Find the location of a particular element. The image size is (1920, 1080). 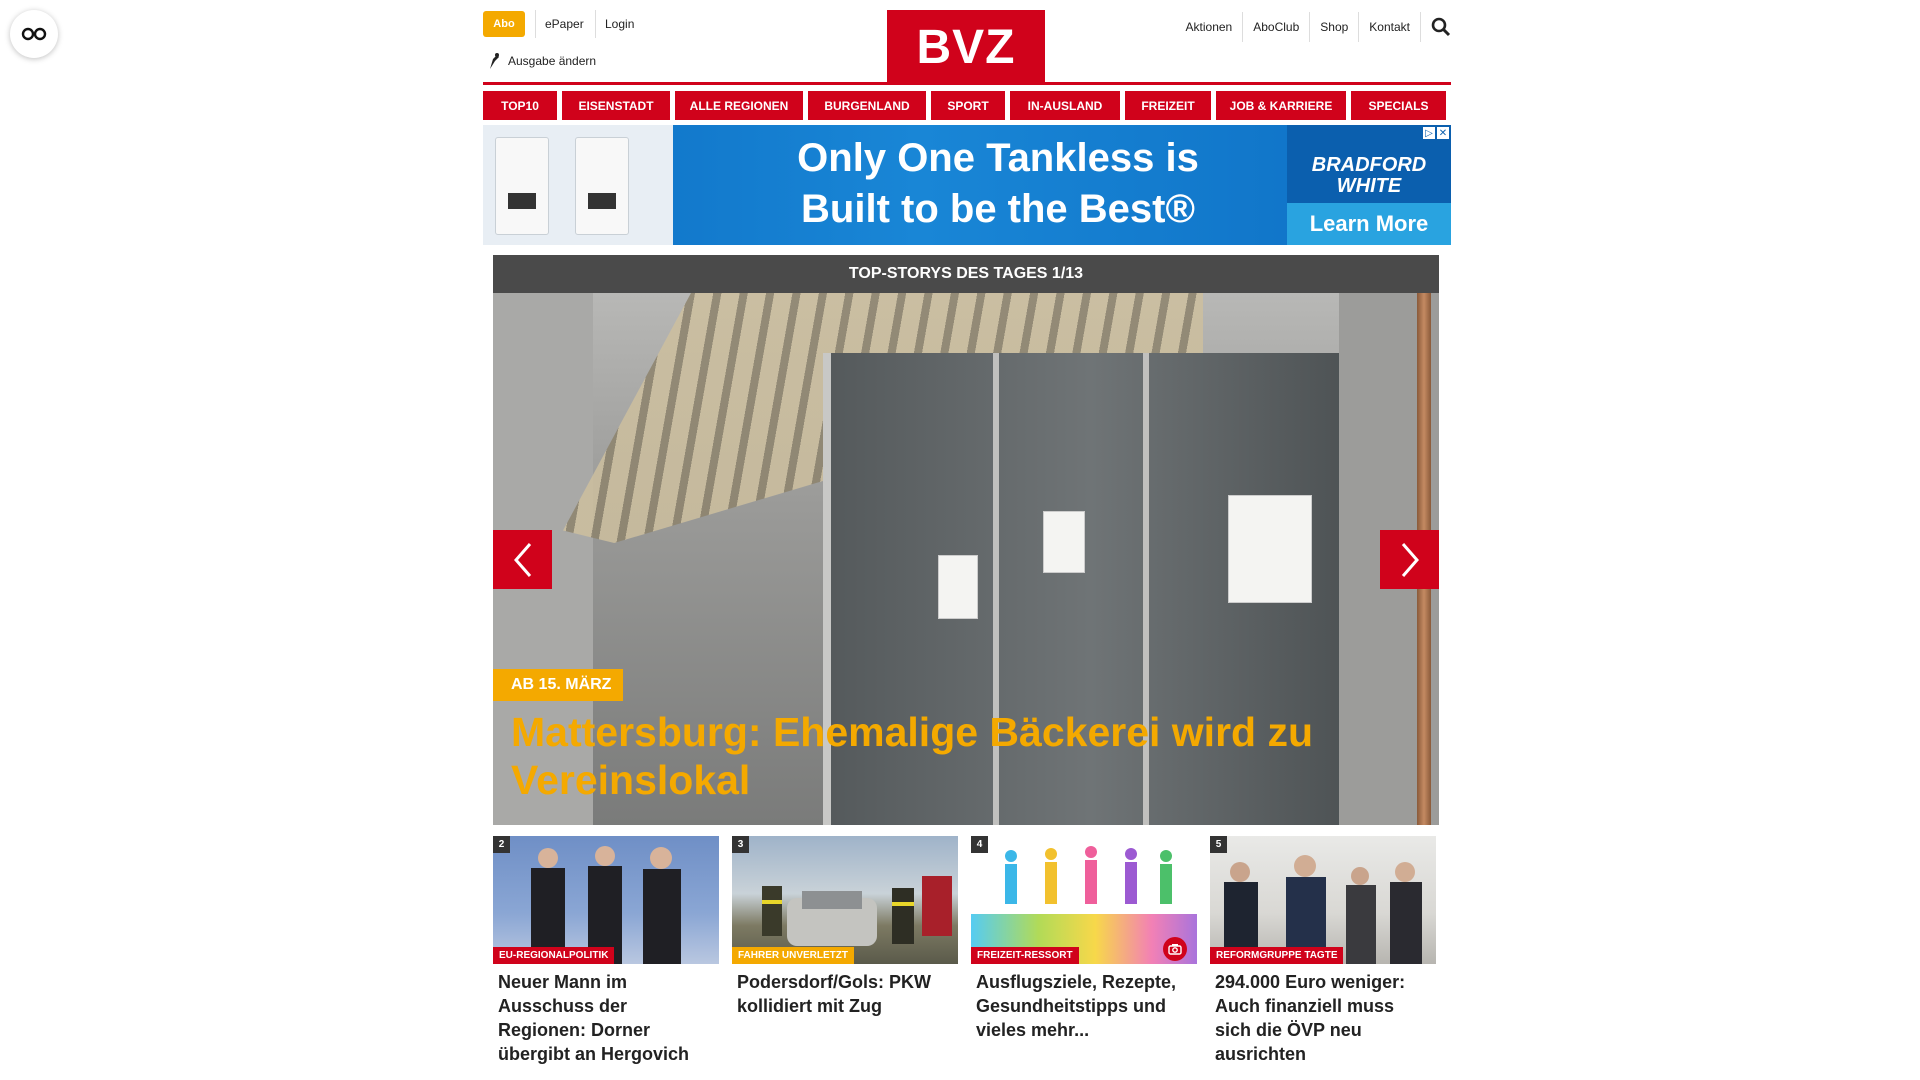

teaser-image: 5 REFORMGRUPPE TAGTE is located at coordinates (1323, 900).